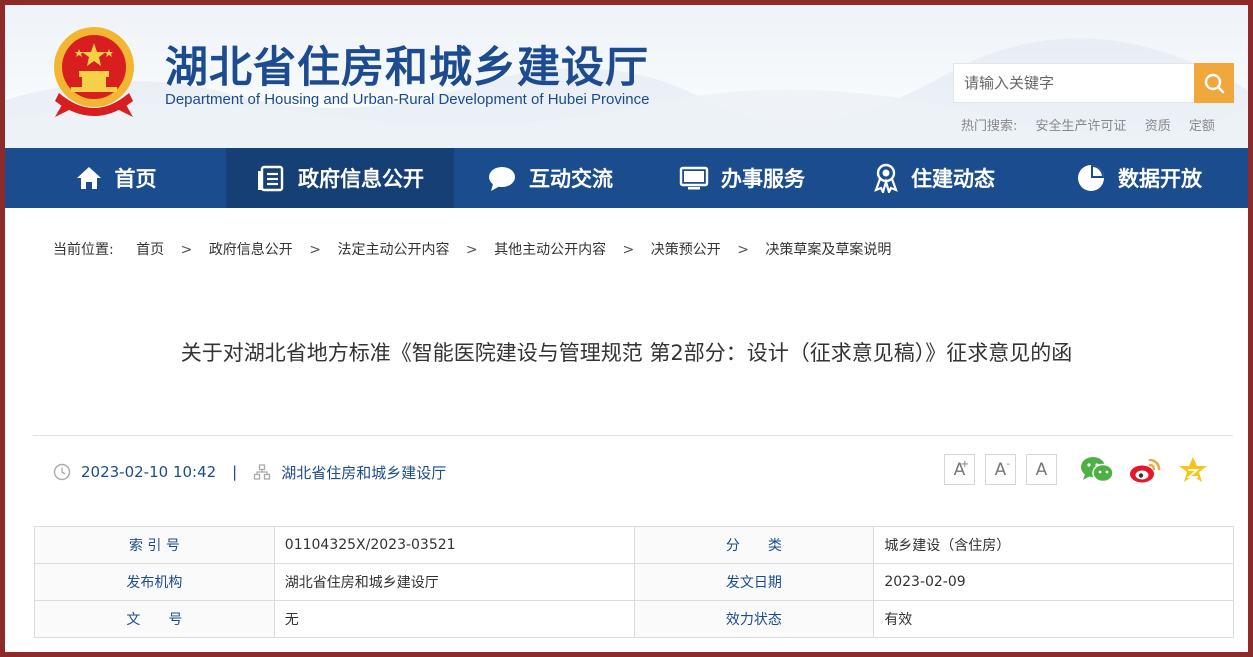 Image resolution: width=1253 pixels, height=657 pixels. I want to click on table-row: 发布机构 湖北省住房和城乡建设厅 发文日期 2023-02-09, so click(634, 582).